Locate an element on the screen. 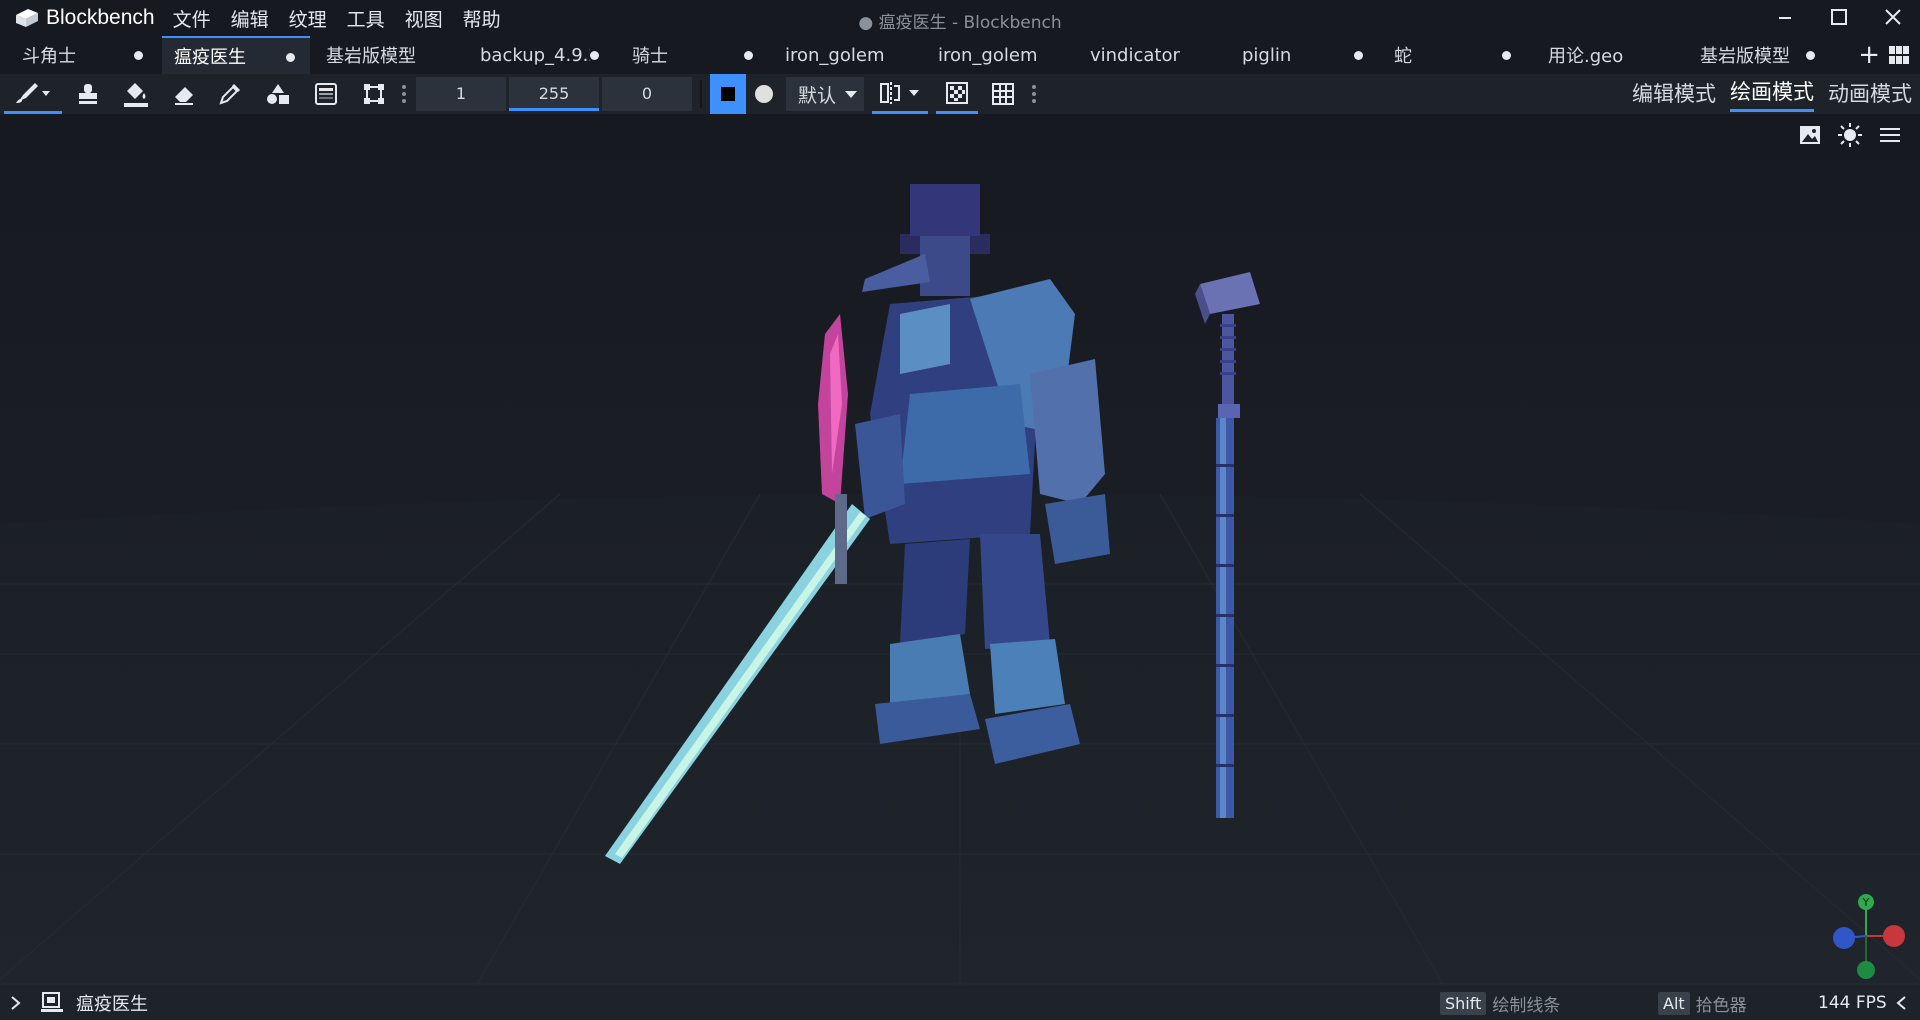 The height and width of the screenshot is (1020, 1920). primary-color-swatch is located at coordinates (728, 94).